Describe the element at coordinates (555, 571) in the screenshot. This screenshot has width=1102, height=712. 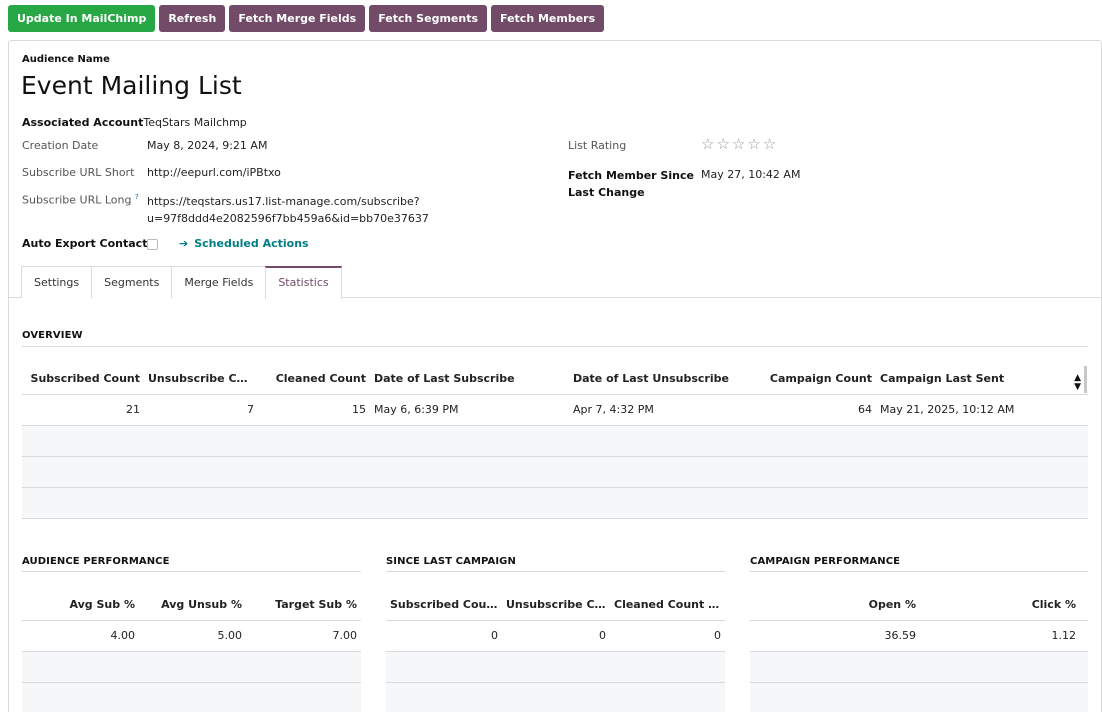
I see `since-last-campaign-divider` at that location.